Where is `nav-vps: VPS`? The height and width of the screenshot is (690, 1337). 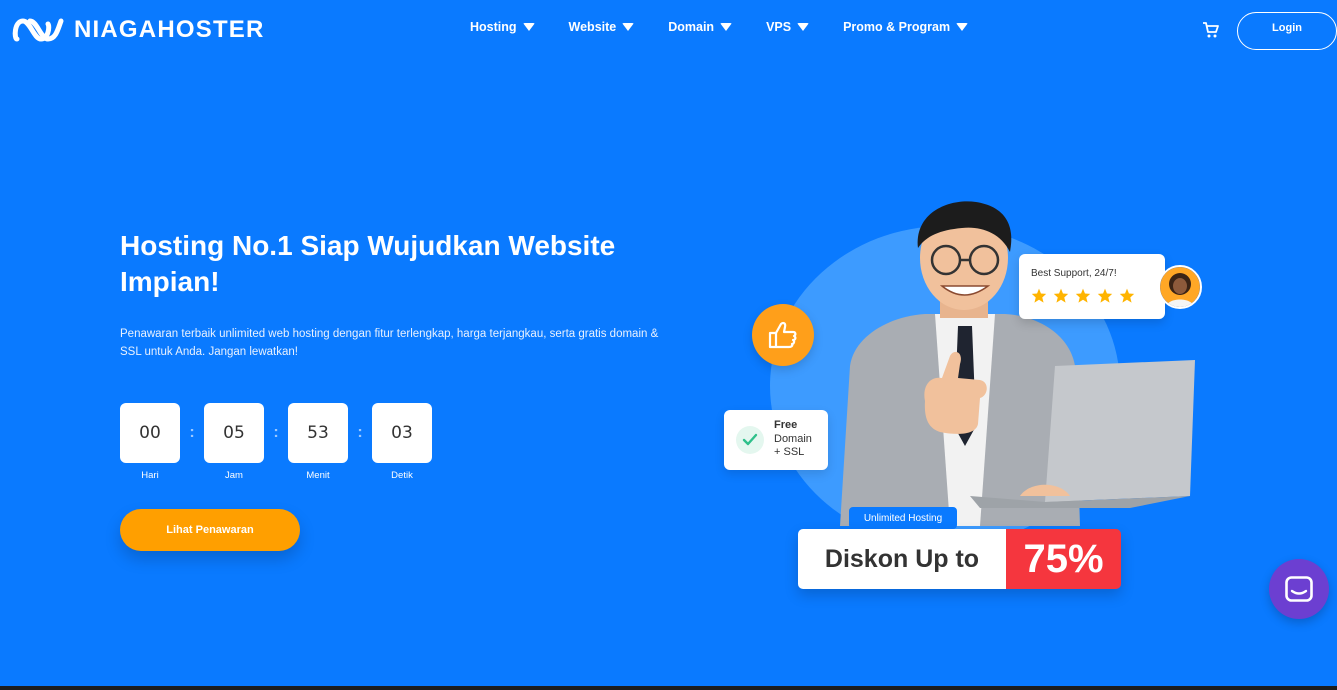 nav-vps: VPS is located at coordinates (788, 27).